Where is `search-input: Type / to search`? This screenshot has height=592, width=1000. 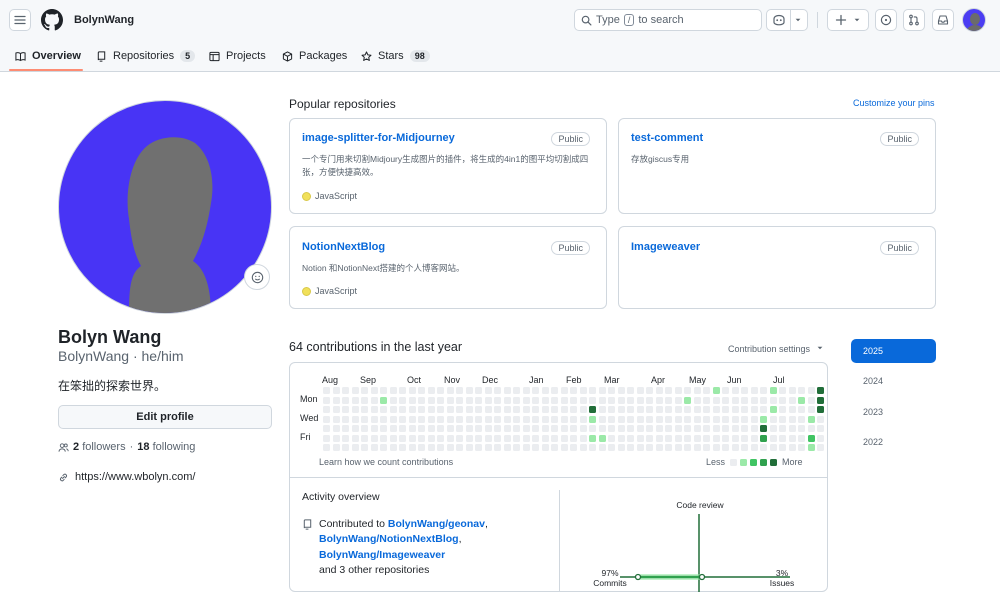
search-input: Type / to search is located at coordinates (668, 20).